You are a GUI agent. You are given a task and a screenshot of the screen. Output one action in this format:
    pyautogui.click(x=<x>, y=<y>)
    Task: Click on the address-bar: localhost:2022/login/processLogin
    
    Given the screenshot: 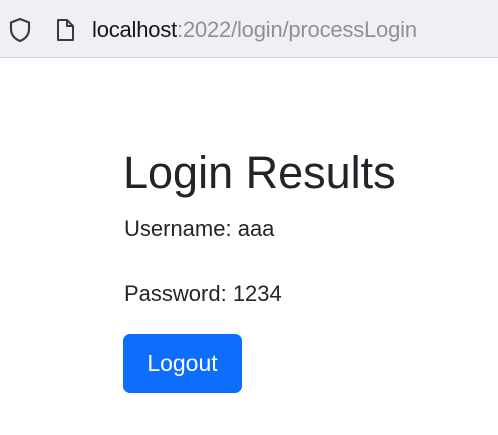 What is the action you would take?
    pyautogui.click(x=249, y=29)
    